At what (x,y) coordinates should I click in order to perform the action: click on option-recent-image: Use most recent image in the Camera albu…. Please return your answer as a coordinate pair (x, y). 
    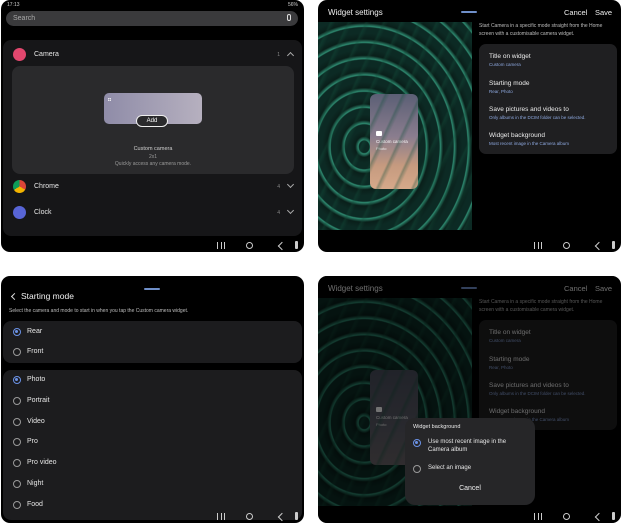
    Looking at the image, I should click on (470, 446).